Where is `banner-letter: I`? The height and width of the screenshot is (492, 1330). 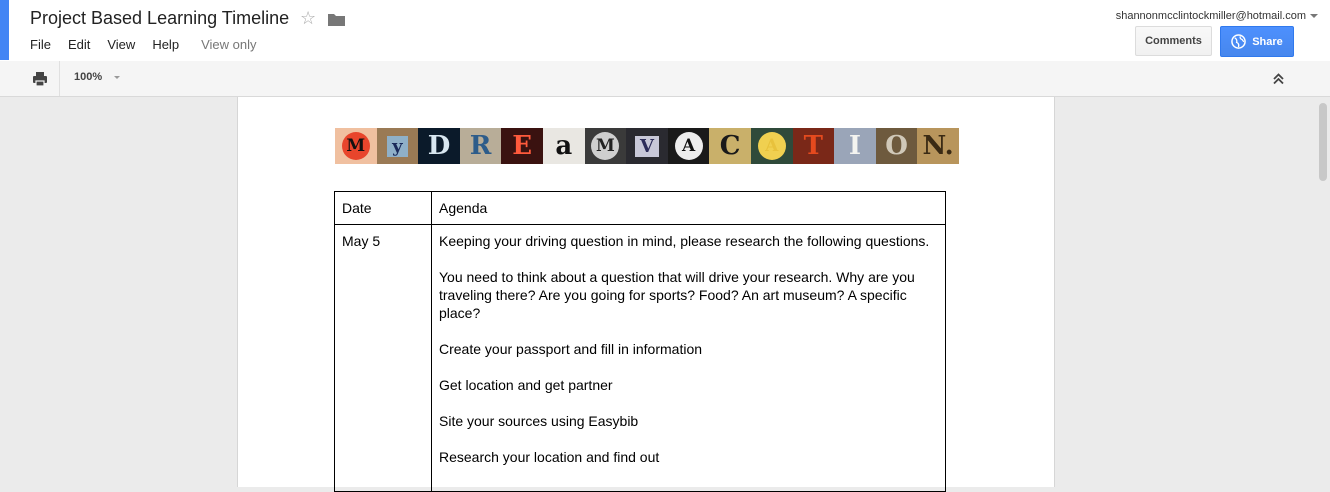 banner-letter: I is located at coordinates (854, 146).